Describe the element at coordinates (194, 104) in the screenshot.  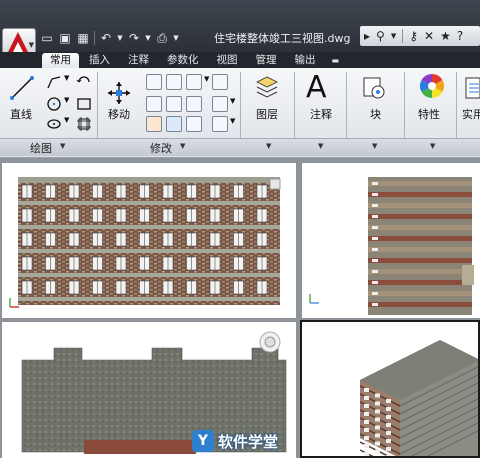
I see `explode-icon` at that location.